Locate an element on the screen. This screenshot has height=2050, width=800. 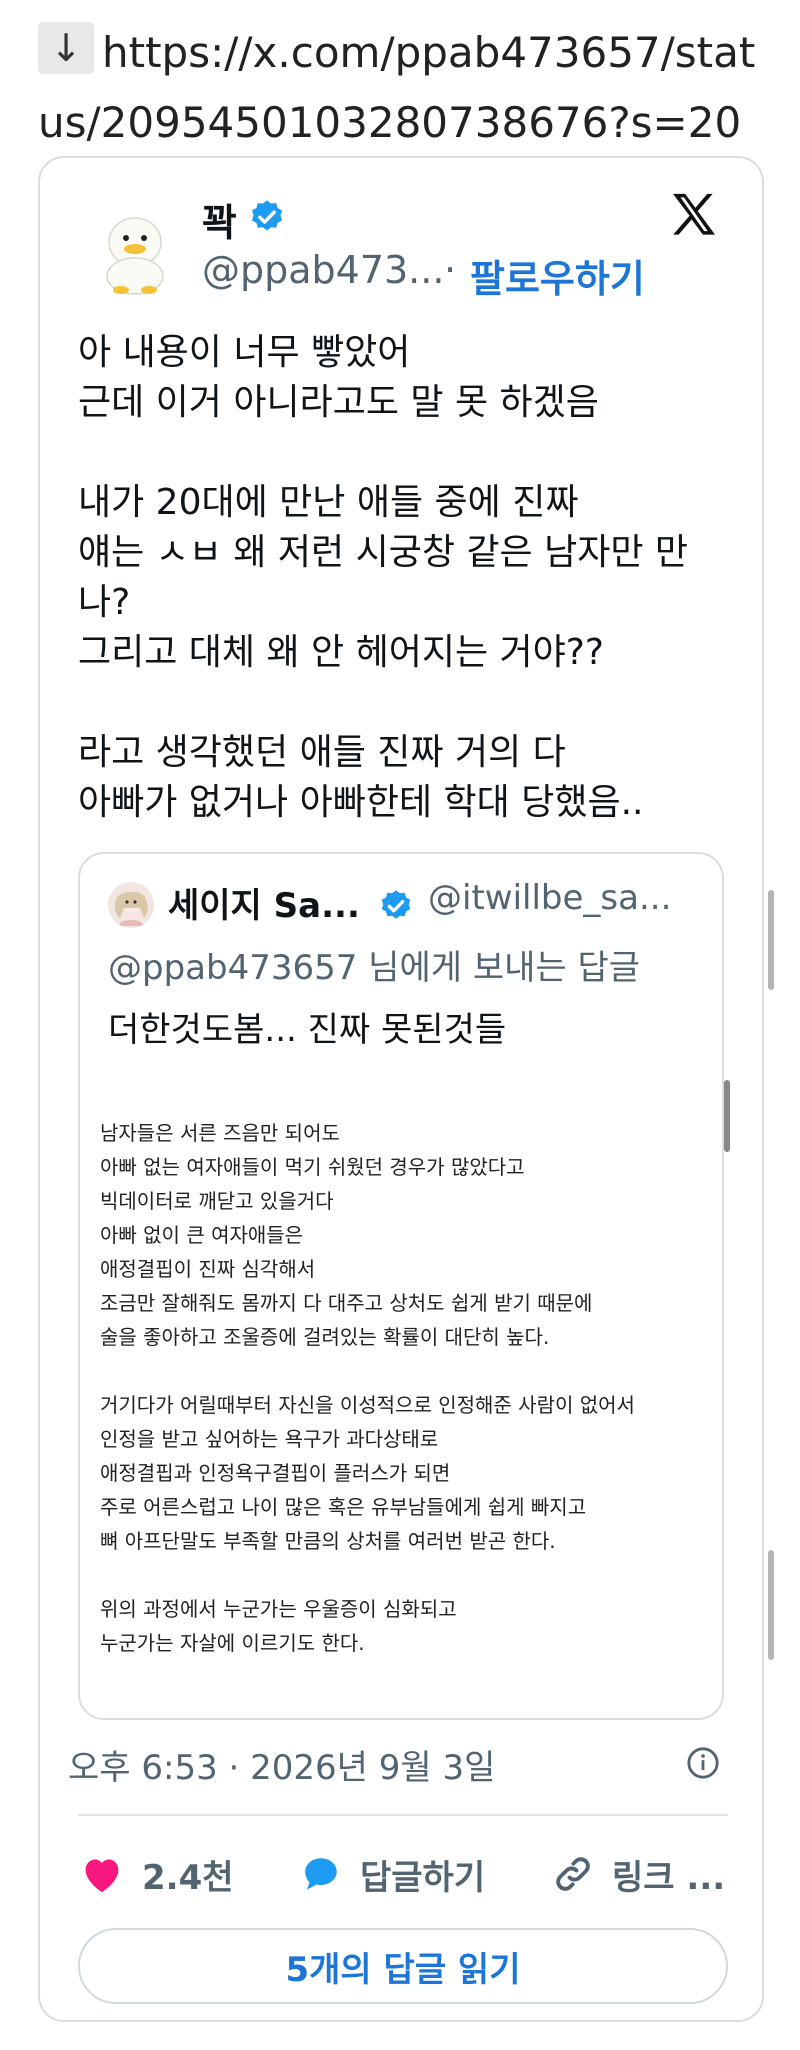
info-icon is located at coordinates (703, 1763).